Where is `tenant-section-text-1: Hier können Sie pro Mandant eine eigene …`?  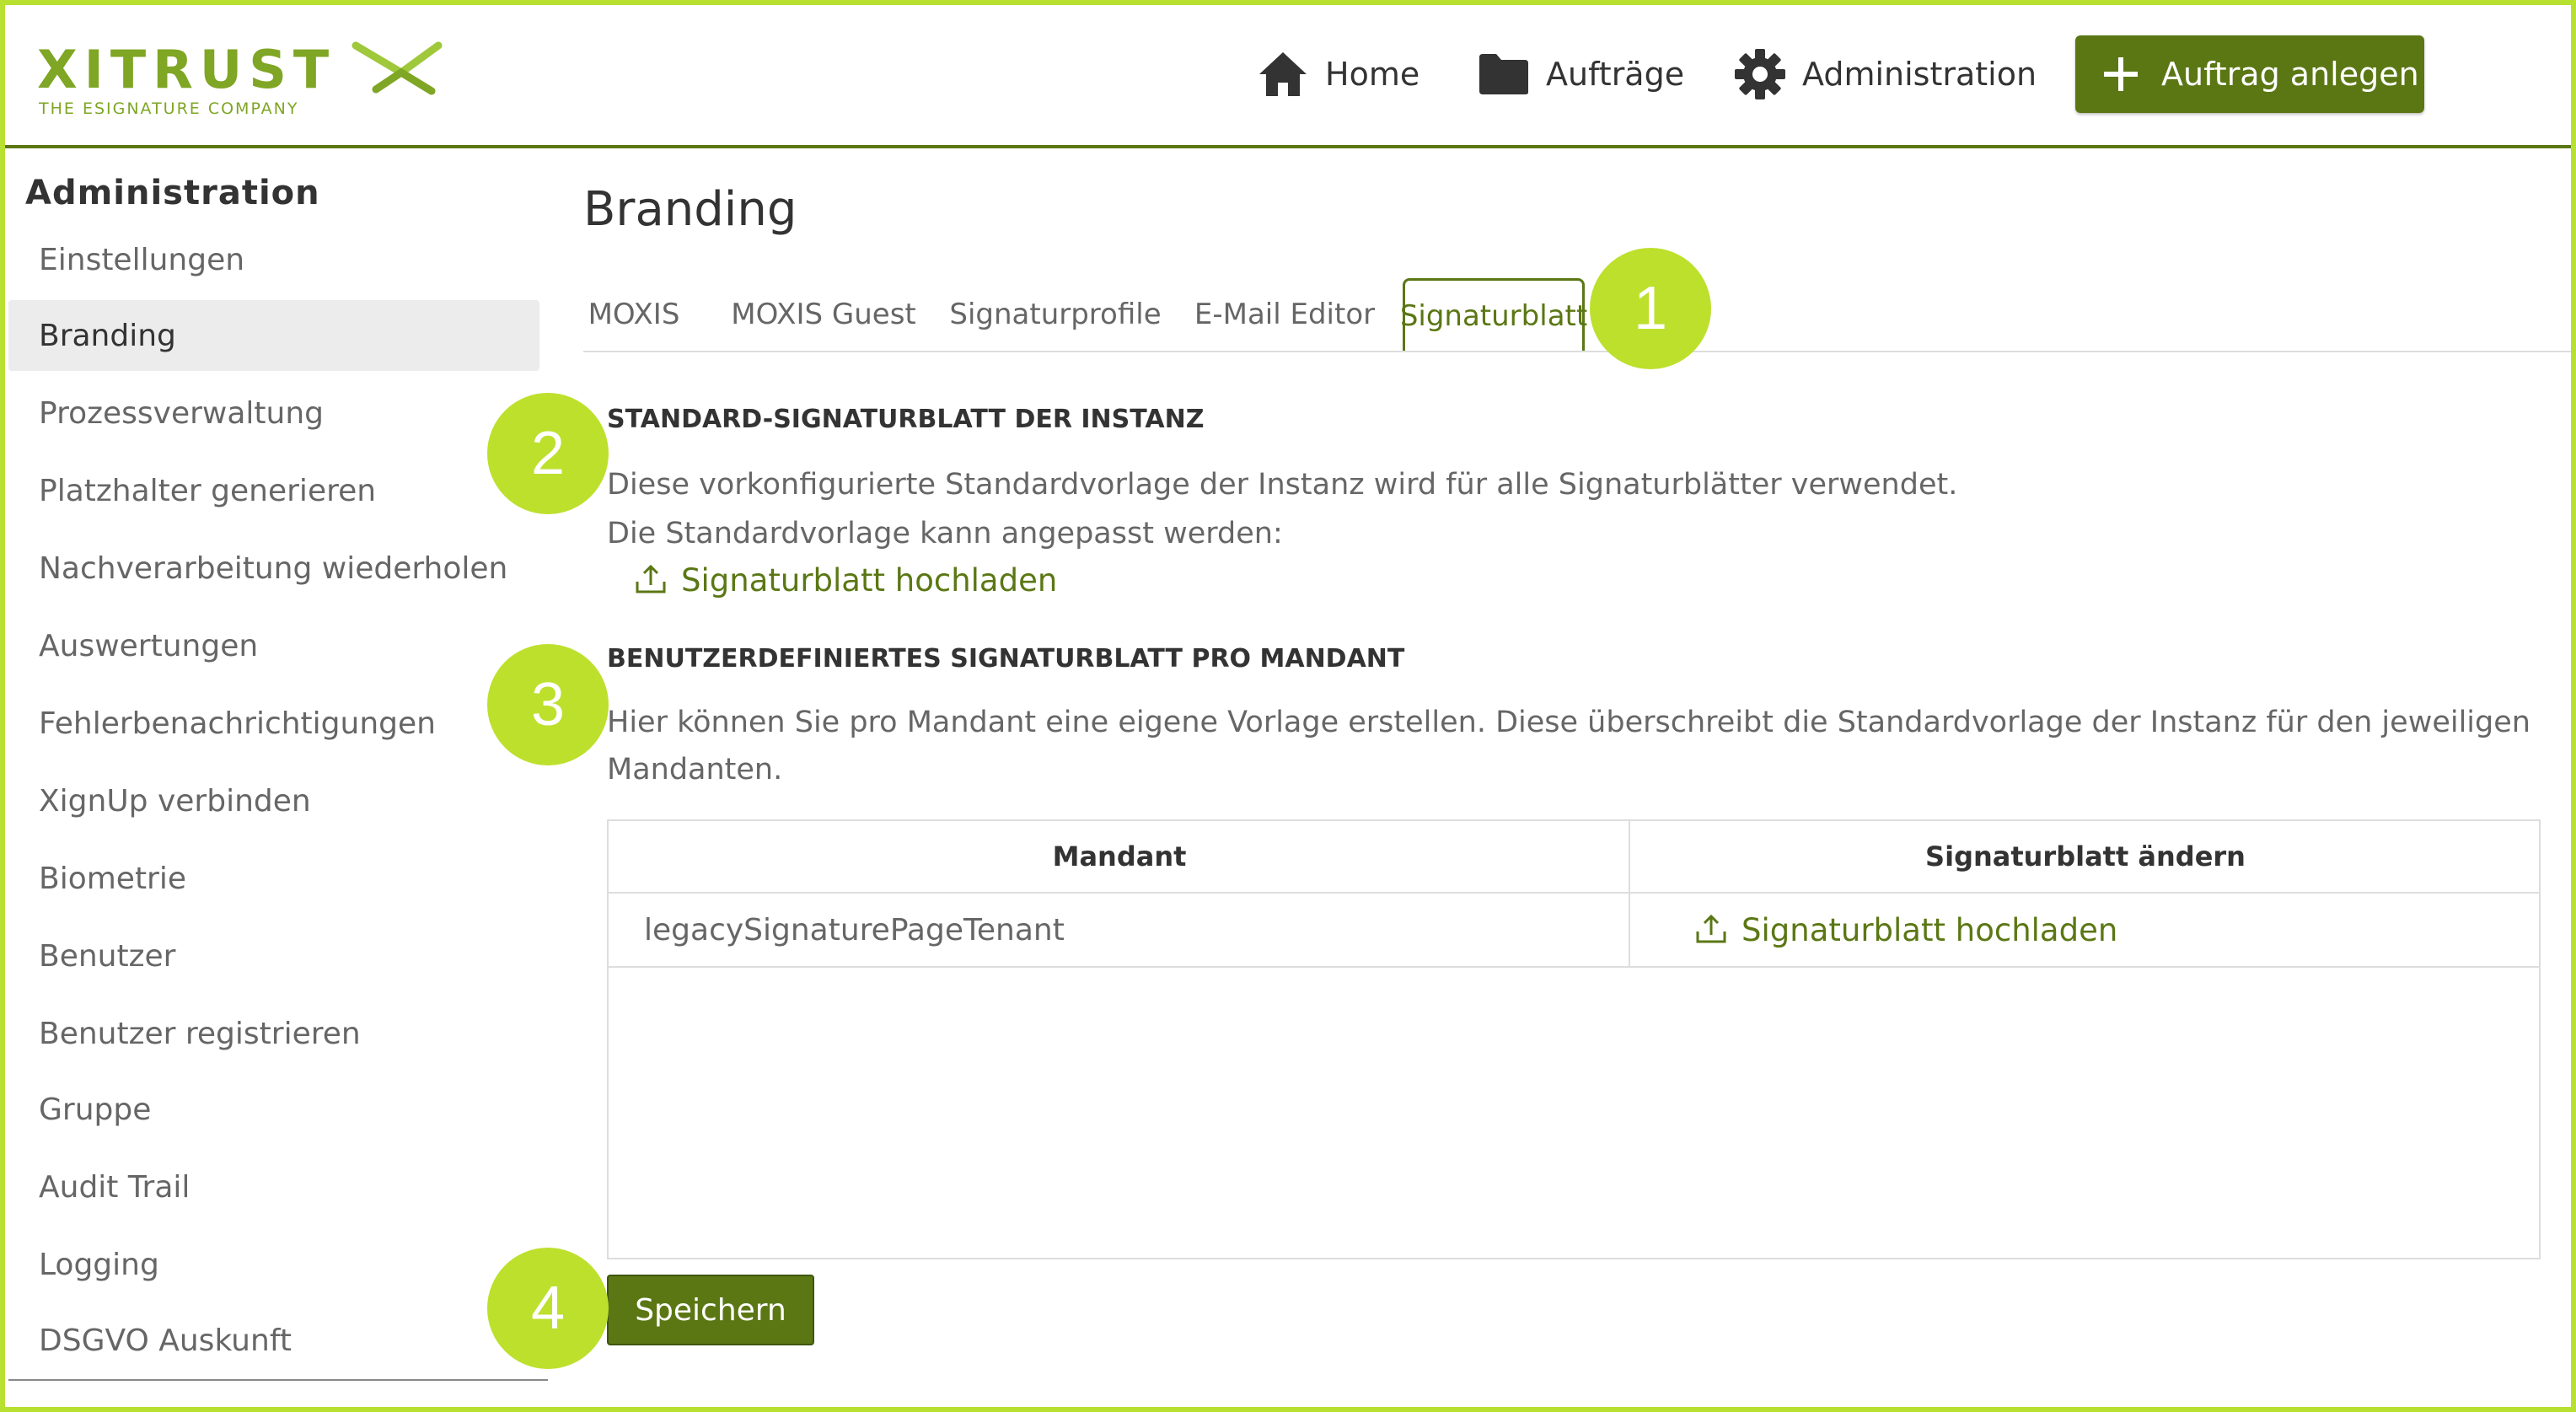
tenant-section-text-1: Hier können Sie pro Mandant eine eigene … is located at coordinates (1568, 722).